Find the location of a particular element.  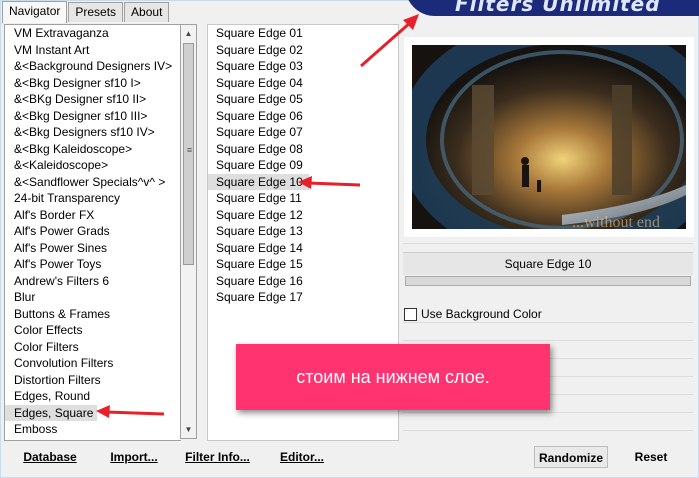

category-item: &<Bkg Kaleidoscope> is located at coordinates (93, 149).